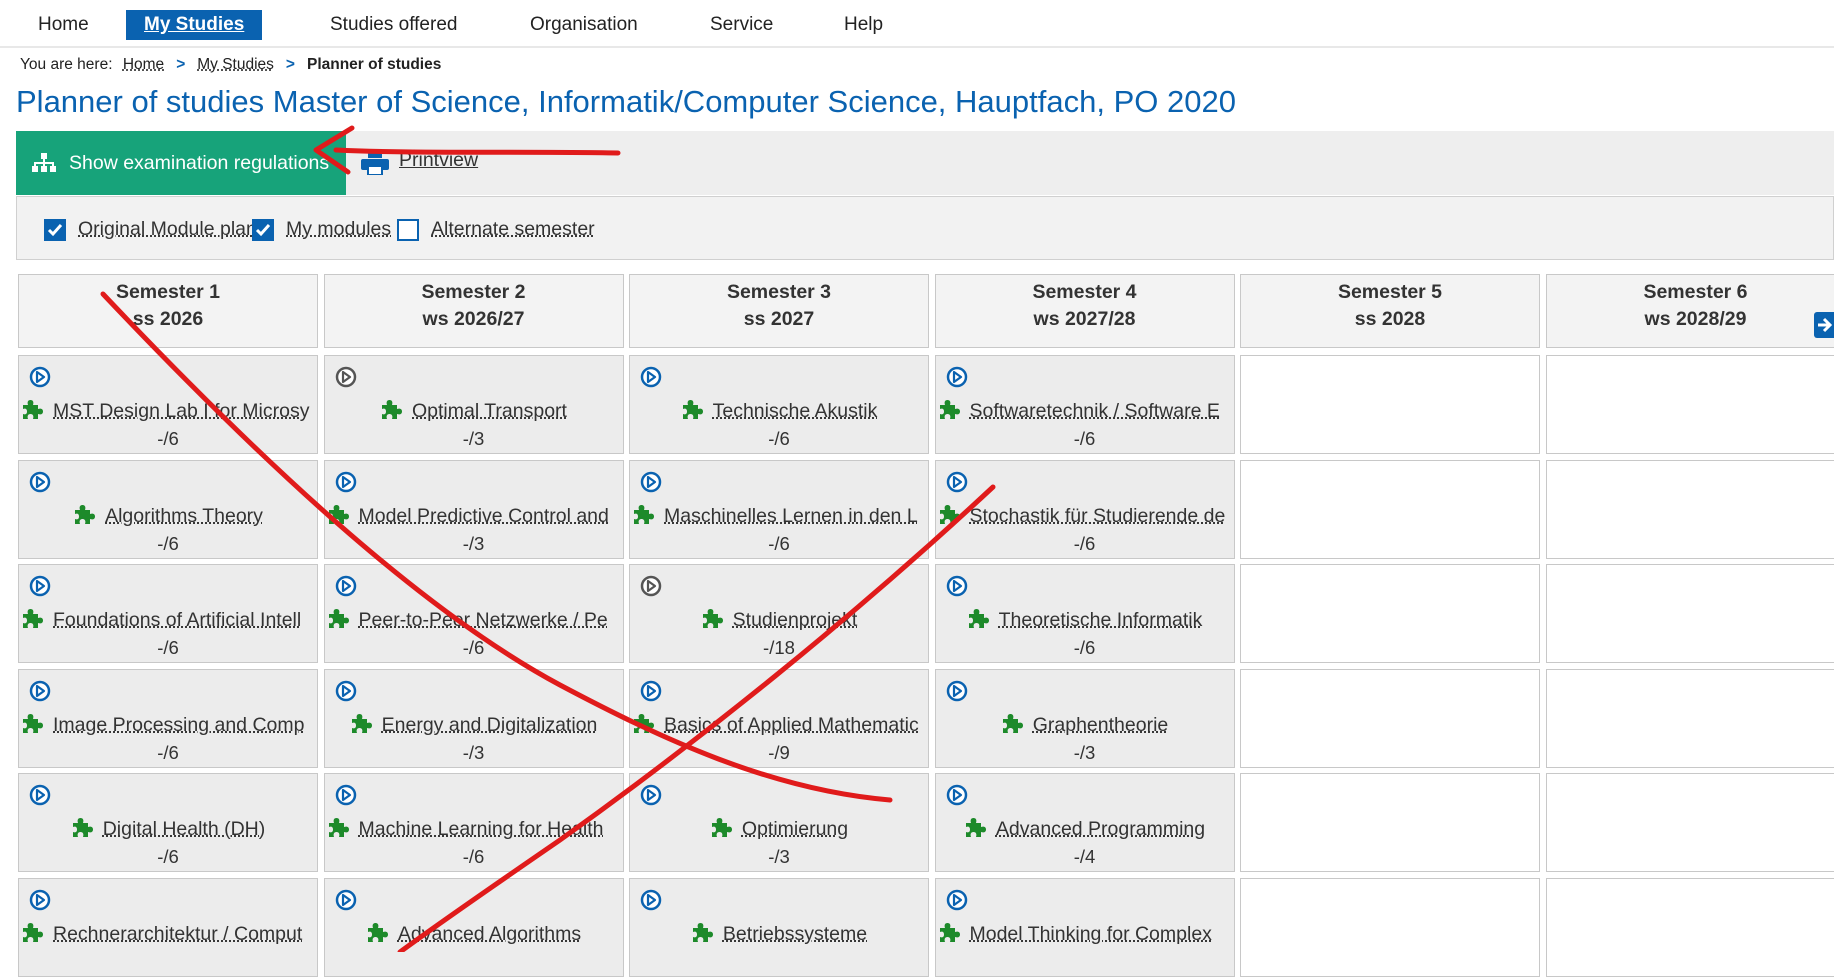 The image size is (1834, 977). I want to click on module-link: Stochastik für Studierende de, so click(1085, 516).